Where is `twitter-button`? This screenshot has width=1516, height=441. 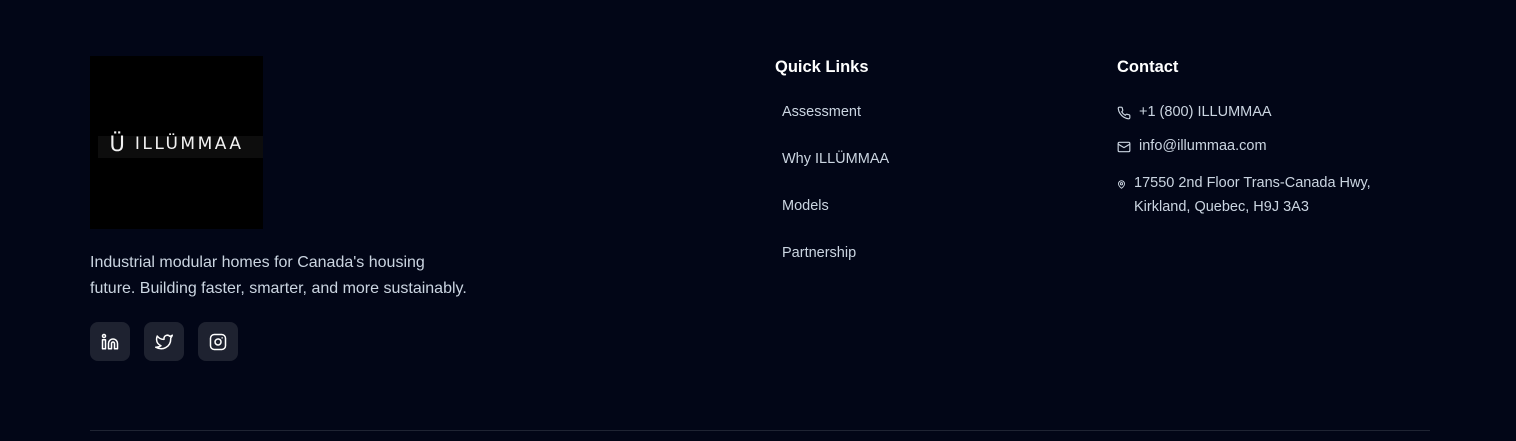
twitter-button is located at coordinates (164, 341).